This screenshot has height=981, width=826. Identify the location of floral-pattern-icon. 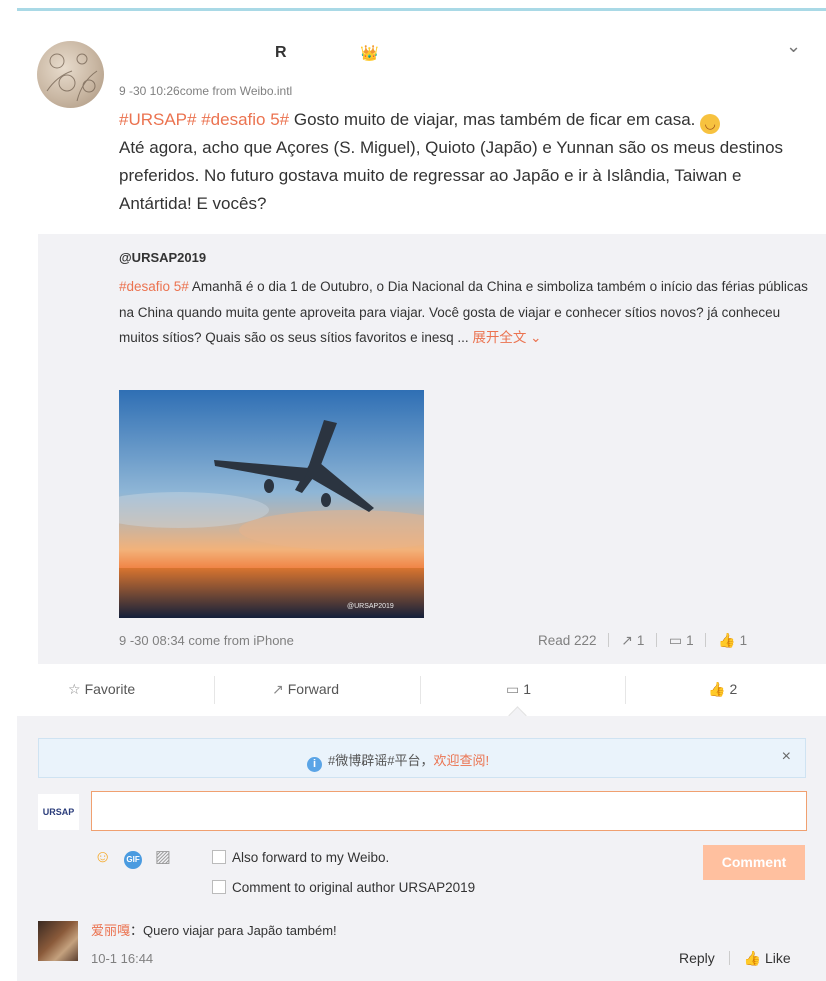
(72, 77).